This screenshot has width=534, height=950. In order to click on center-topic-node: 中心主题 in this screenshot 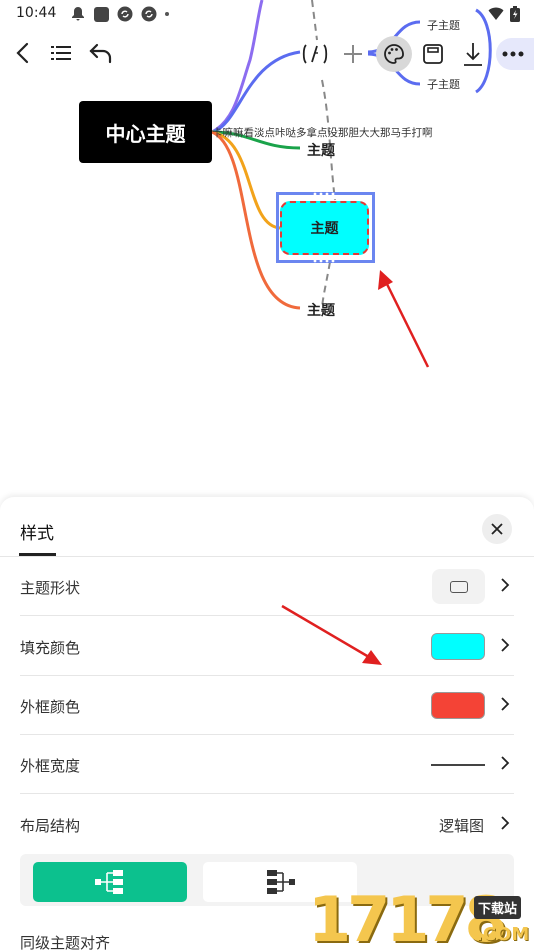, I will do `click(145, 132)`.